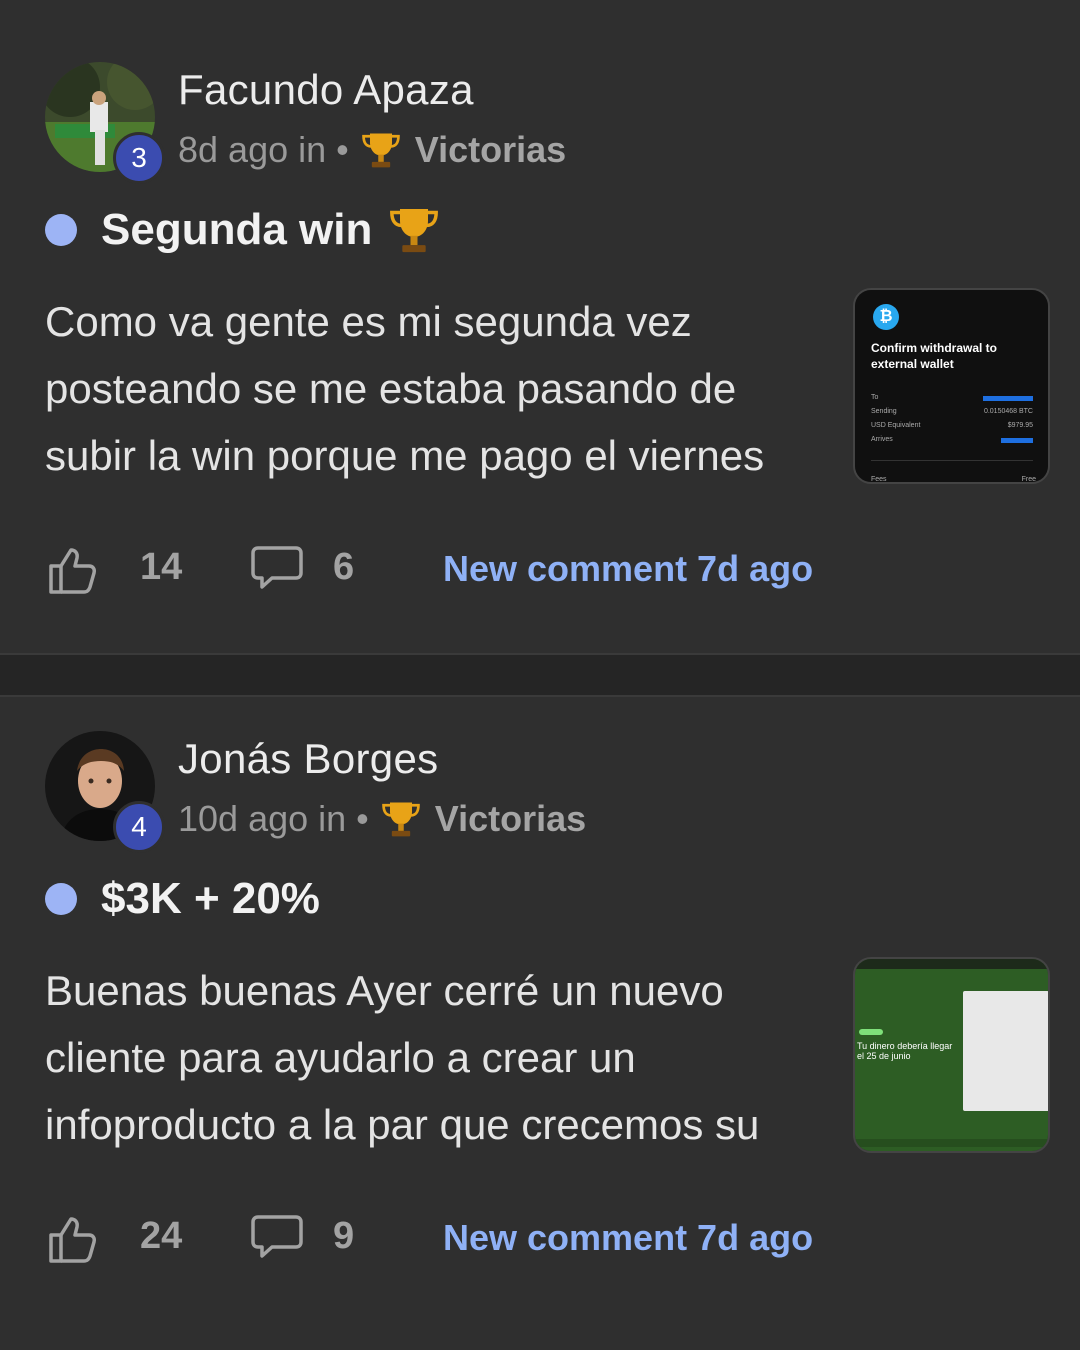 The image size is (1080, 1350). I want to click on bitcoin-icon: ₿, so click(886, 317).